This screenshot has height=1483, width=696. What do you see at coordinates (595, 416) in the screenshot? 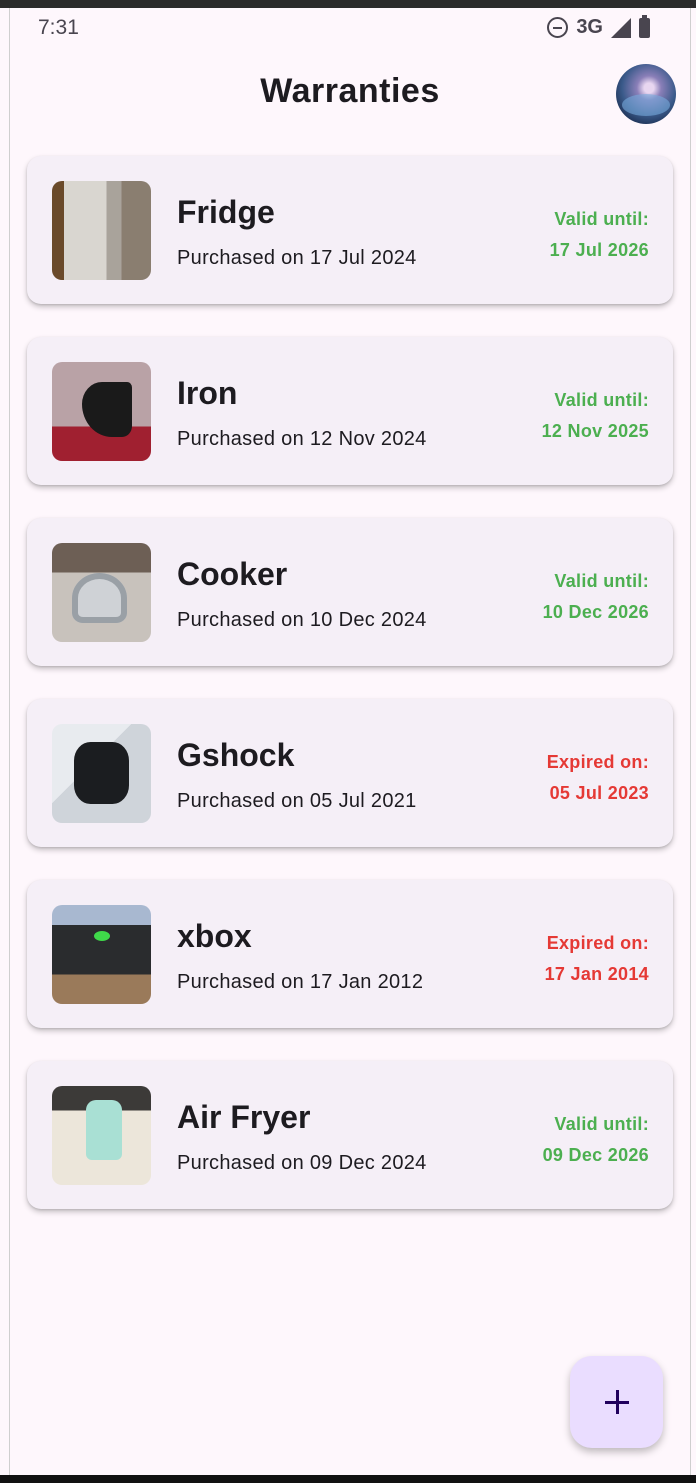
I see `warranty-status: Valid until: 12 Nov 2025` at bounding box center [595, 416].